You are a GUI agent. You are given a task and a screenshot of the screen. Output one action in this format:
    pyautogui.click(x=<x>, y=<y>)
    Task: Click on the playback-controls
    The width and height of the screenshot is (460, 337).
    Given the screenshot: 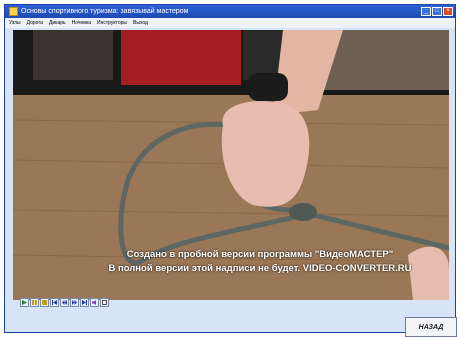 What is the action you would take?
    pyautogui.click(x=64, y=302)
    